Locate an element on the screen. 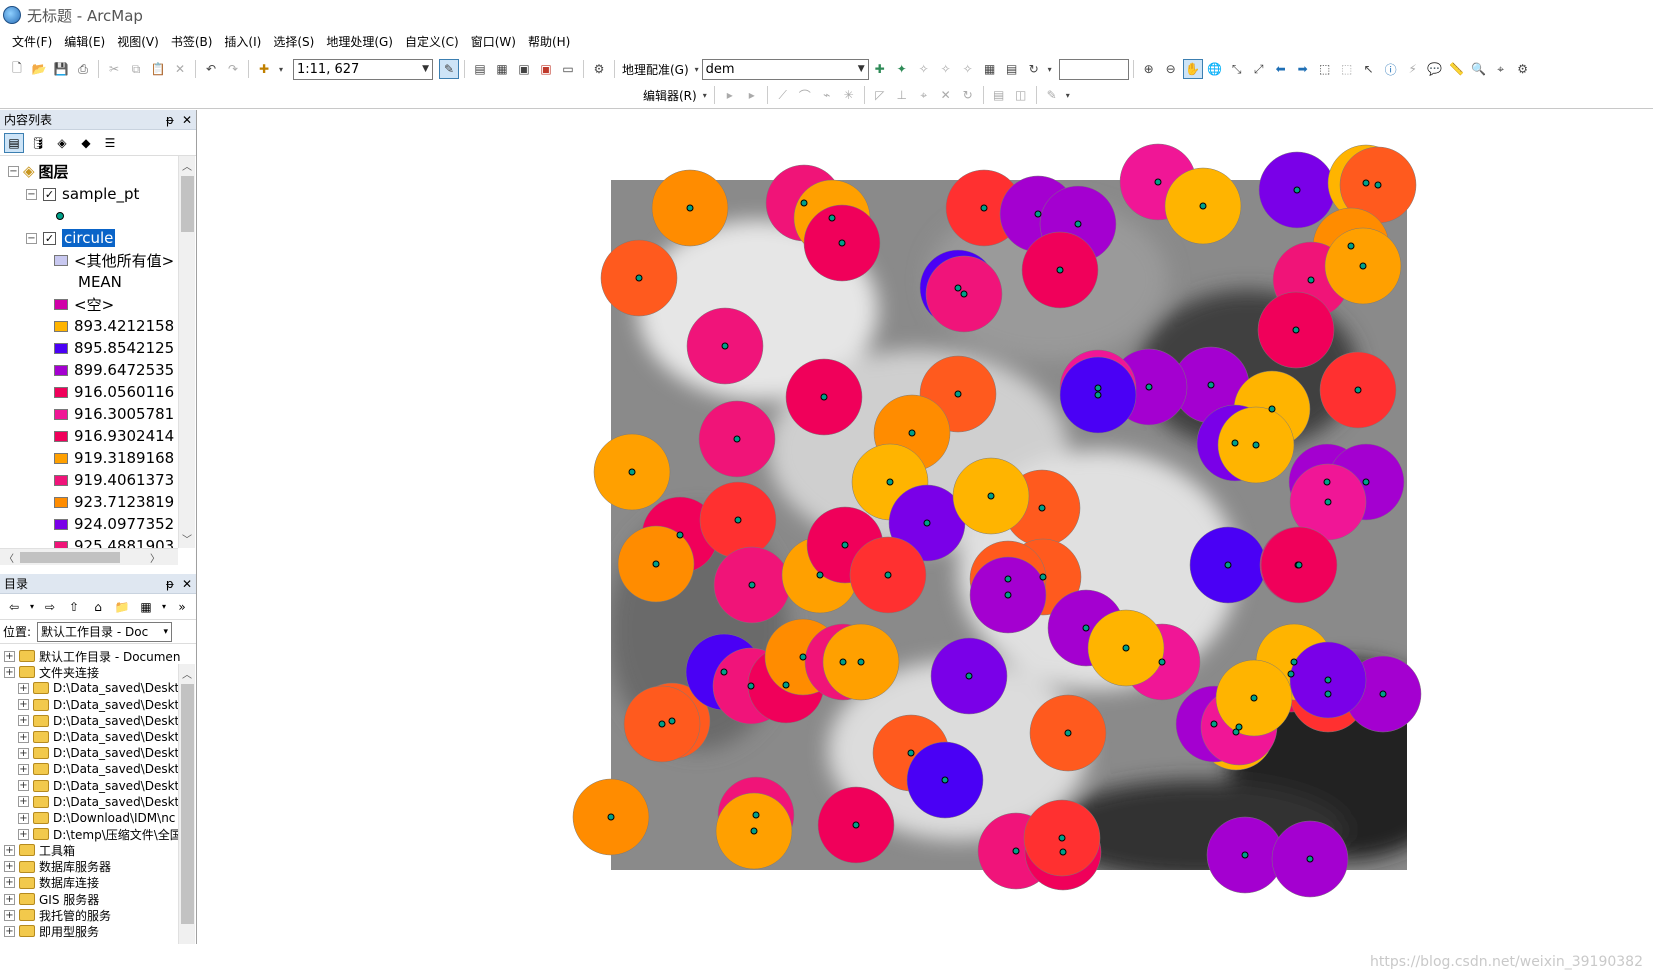 Image resolution: width=1653 pixels, height=977 pixels. catalog-item: + 文件夹连接 is located at coordinates (93, 672).